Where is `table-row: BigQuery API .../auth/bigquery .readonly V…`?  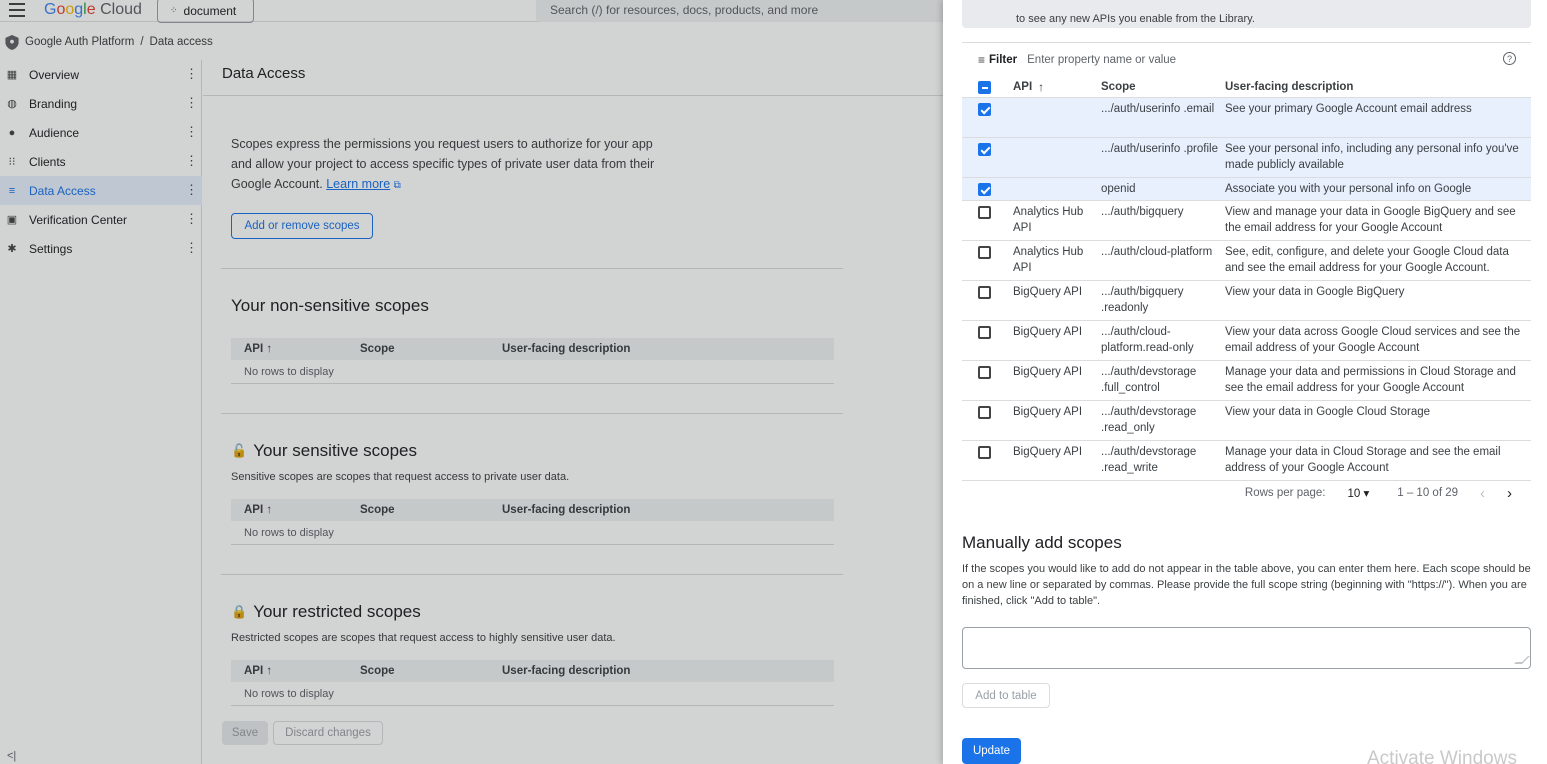
table-row: BigQuery API .../auth/bigquery .readonly V… is located at coordinates (1246, 301).